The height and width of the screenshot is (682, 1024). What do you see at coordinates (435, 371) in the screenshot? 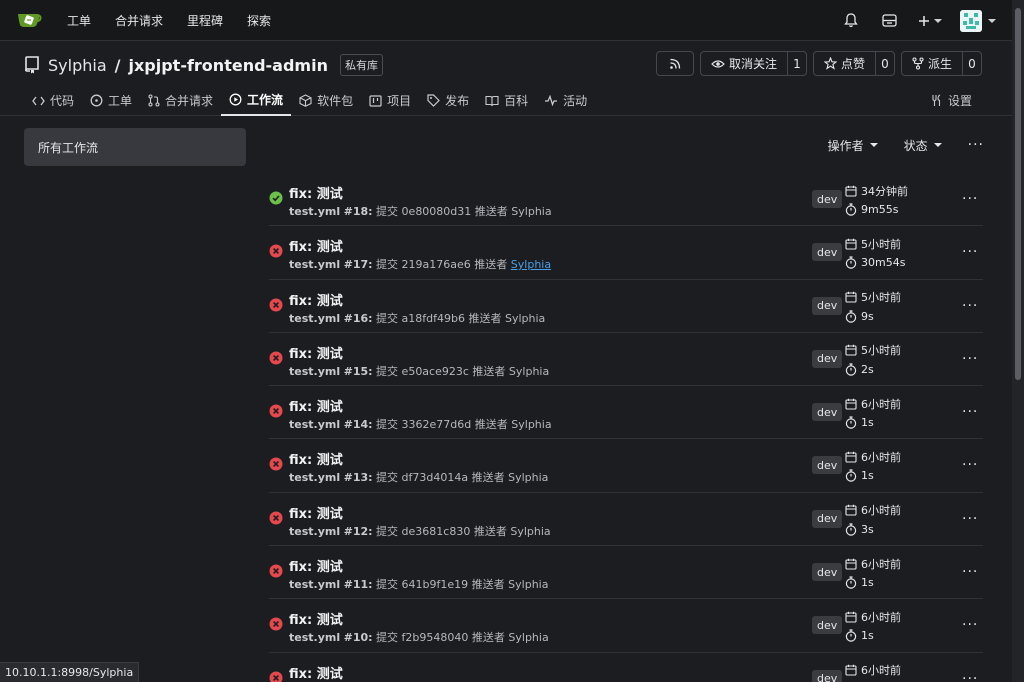
I see `run-commit-sha: e50ace923c` at bounding box center [435, 371].